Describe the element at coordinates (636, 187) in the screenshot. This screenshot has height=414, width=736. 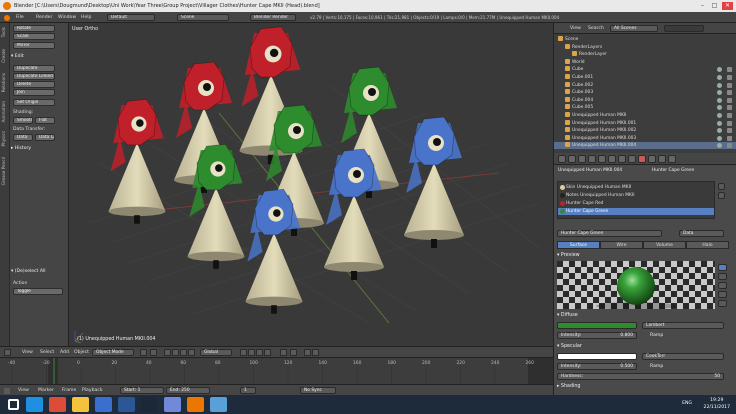
I see `material-slot: Skin Unequipped Human MKII` at that location.